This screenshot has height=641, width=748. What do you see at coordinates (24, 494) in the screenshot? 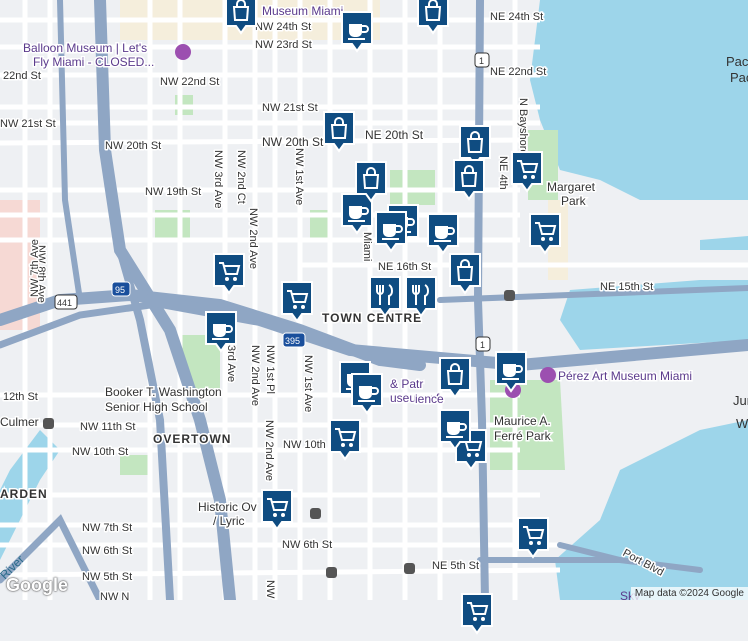
I see `area-label: ARDEN` at bounding box center [24, 494].